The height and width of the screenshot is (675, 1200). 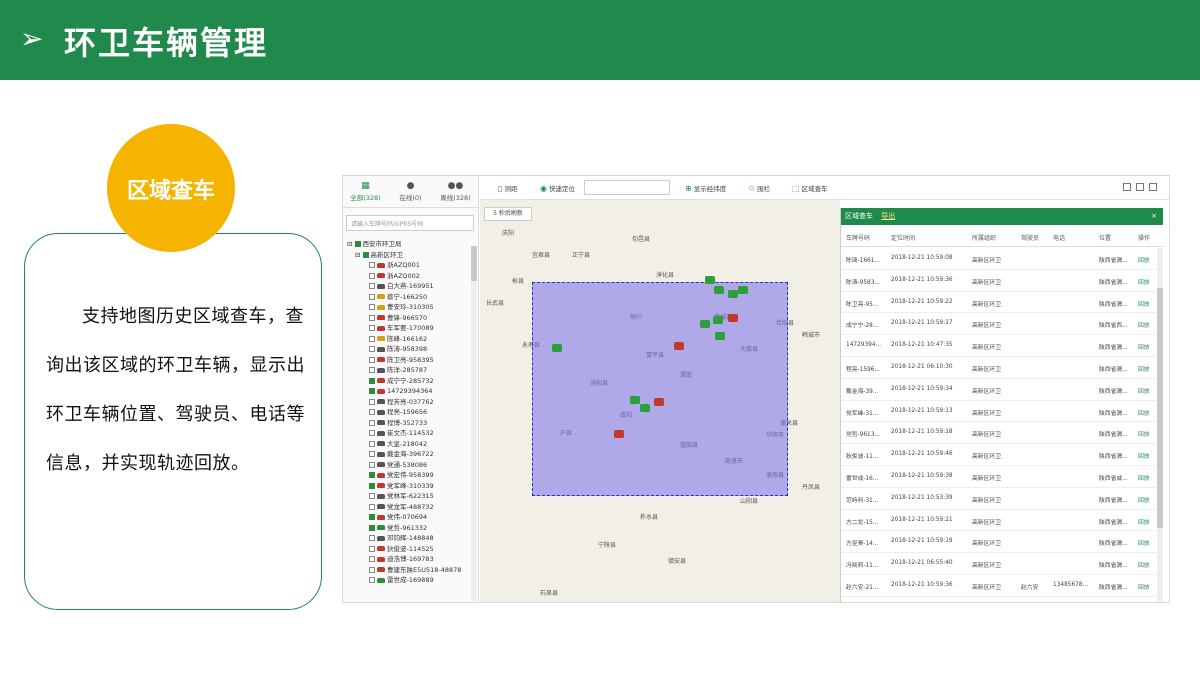 I want to click on vehicle-item: 白大燕-169951, so click(x=409, y=286).